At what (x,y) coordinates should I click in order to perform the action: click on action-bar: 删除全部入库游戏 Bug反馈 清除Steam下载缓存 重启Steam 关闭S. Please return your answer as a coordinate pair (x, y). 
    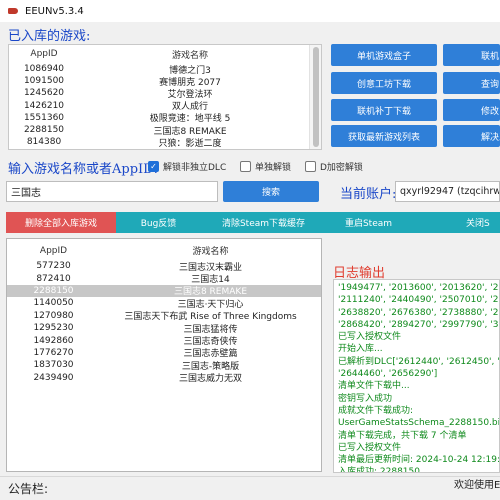
    Looking at the image, I should click on (253, 222).